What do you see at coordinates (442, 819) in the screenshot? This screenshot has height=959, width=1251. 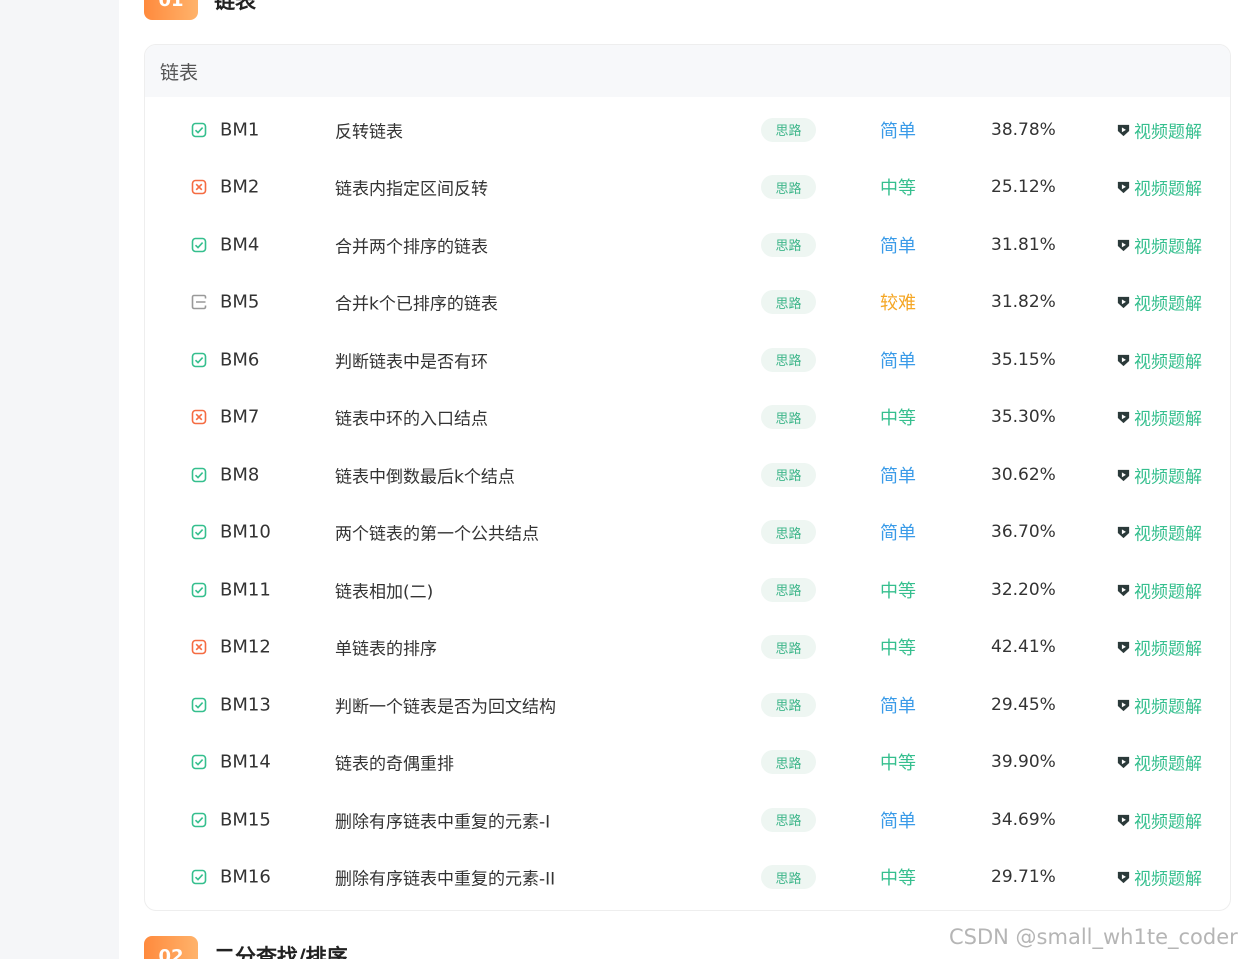 I see `problem-title-link: 删除有序链表中重复的元素-I` at bounding box center [442, 819].